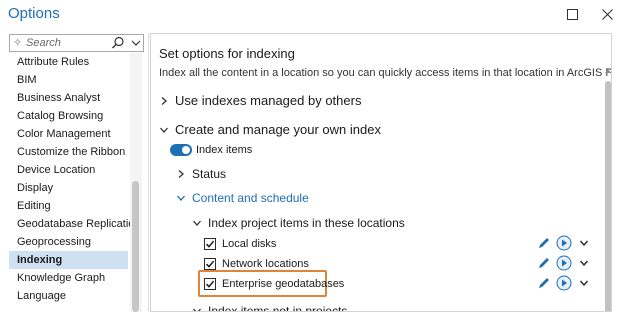 This screenshot has width=618, height=312. I want to click on use-indexes-expander: Use indexes managed by others, so click(260, 100).